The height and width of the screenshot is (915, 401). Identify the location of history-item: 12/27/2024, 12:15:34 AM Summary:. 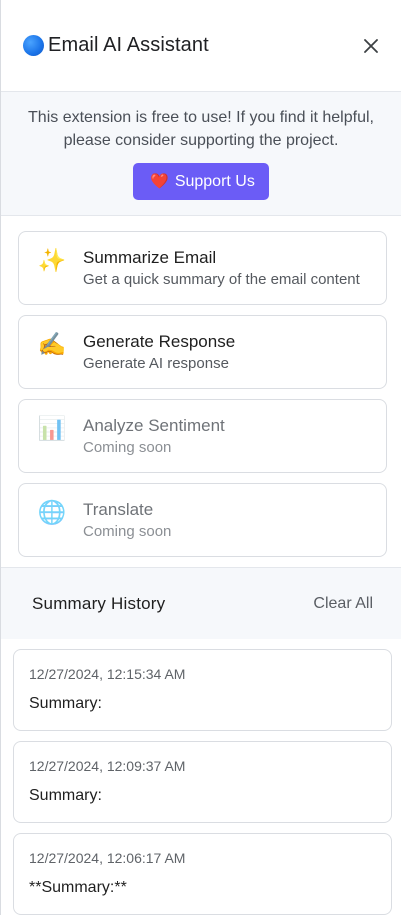
(202, 690).